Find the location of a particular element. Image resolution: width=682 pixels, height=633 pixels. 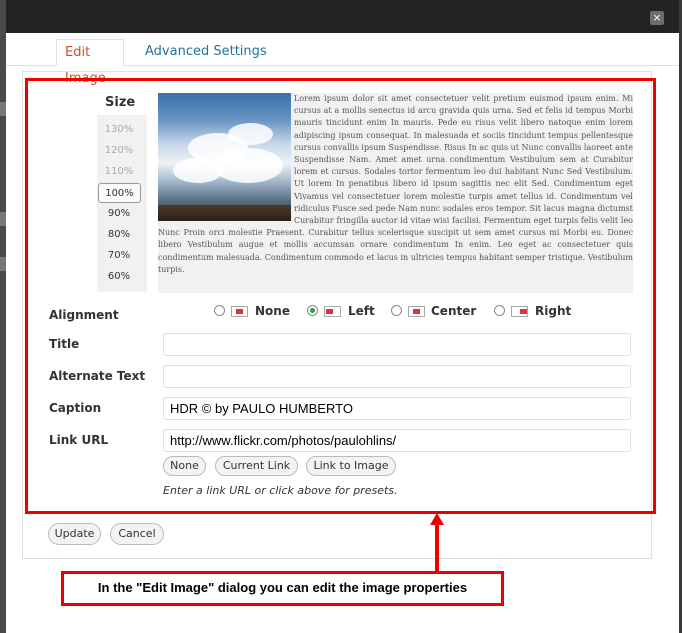

cancel-button: Cancel is located at coordinates (137, 534).